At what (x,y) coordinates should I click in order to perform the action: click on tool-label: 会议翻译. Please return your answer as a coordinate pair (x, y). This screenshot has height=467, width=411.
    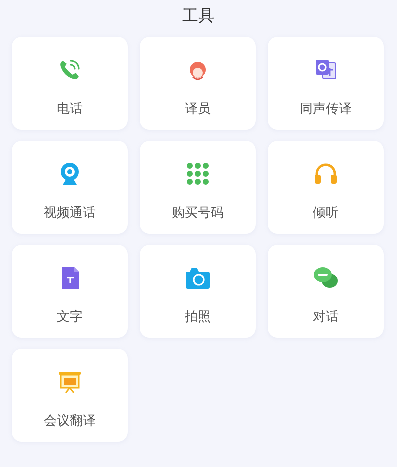
    Looking at the image, I should click on (70, 421).